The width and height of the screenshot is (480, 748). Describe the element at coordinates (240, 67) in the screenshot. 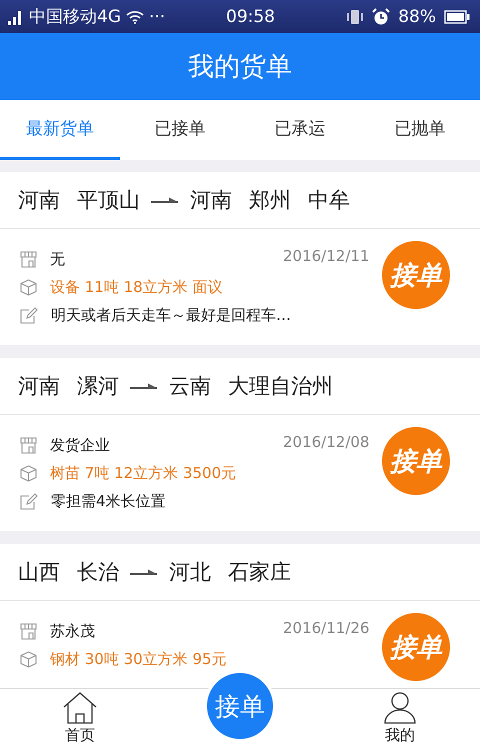

I see `page-title: 我的货单` at that location.